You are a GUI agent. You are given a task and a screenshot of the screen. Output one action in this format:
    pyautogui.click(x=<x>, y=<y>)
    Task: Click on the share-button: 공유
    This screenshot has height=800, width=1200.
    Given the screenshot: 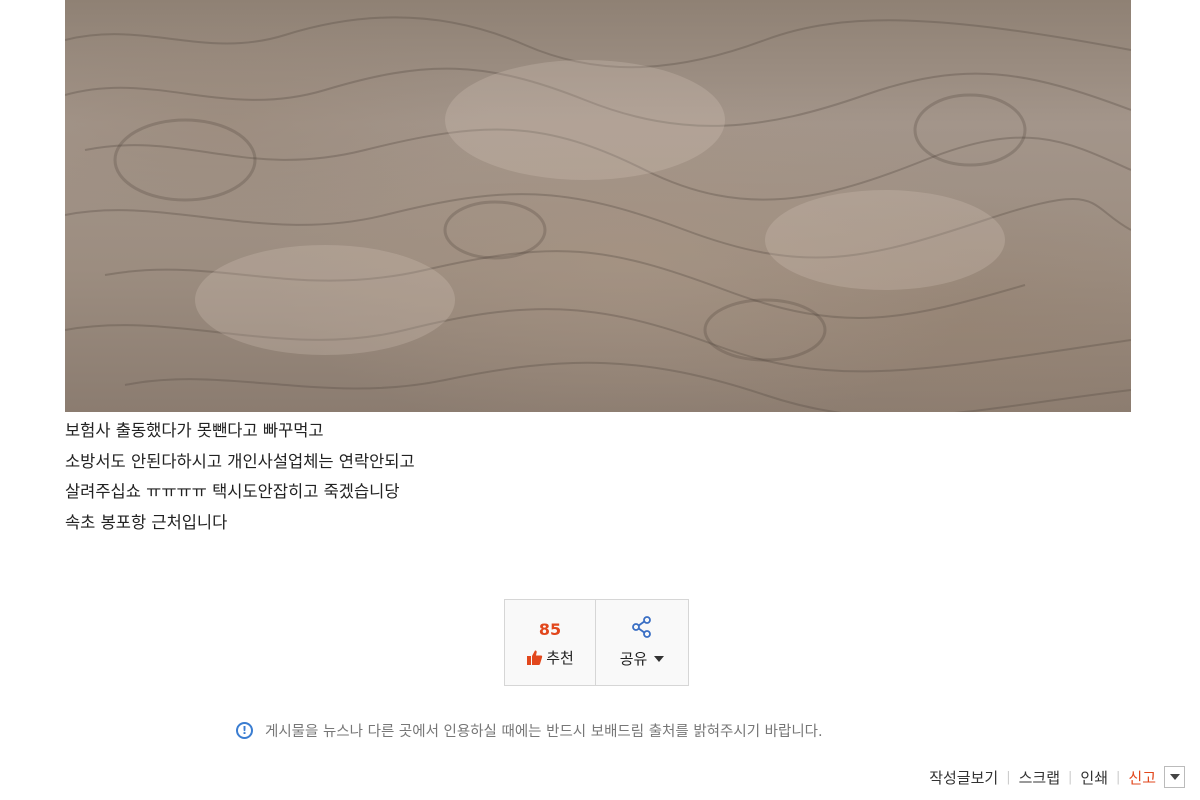 What is the action you would take?
    pyautogui.click(x=642, y=642)
    